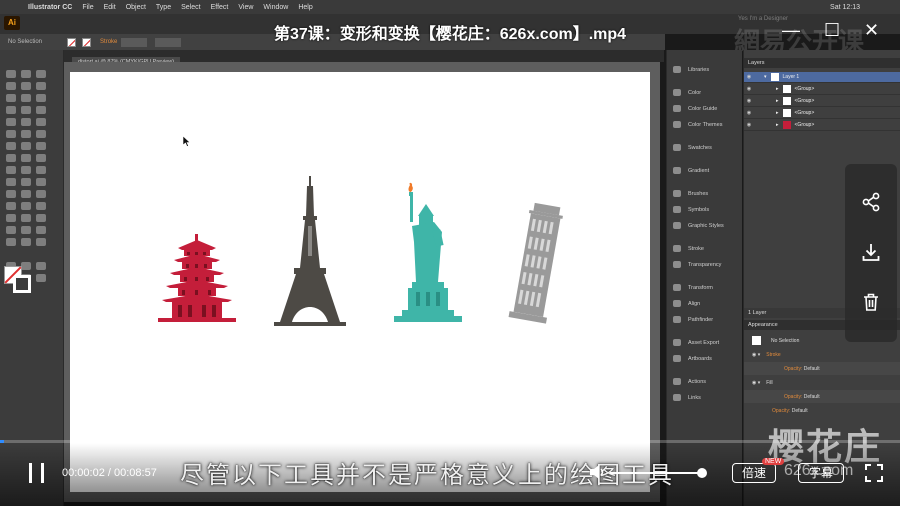 Image resolution: width=900 pixels, height=506 pixels. What do you see at coordinates (874, 473) in the screenshot?
I see `fullscreen-icon` at bounding box center [874, 473].